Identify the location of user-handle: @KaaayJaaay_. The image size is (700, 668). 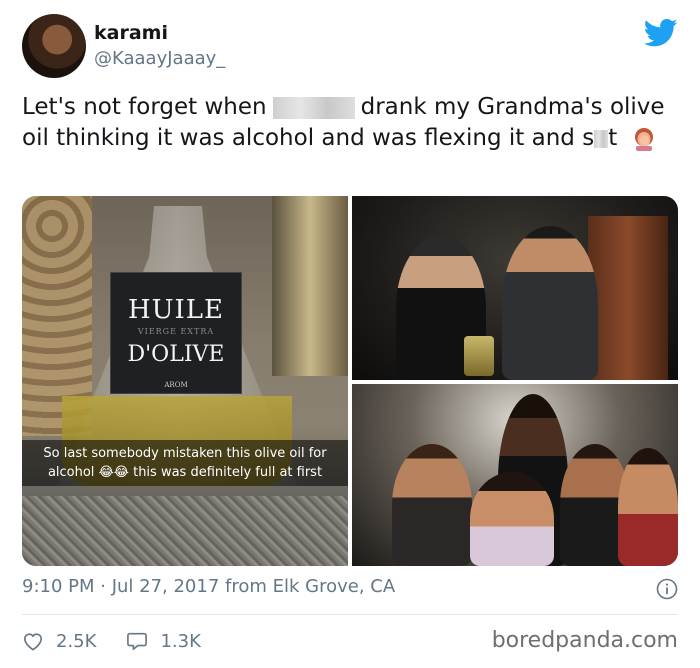
(159, 58).